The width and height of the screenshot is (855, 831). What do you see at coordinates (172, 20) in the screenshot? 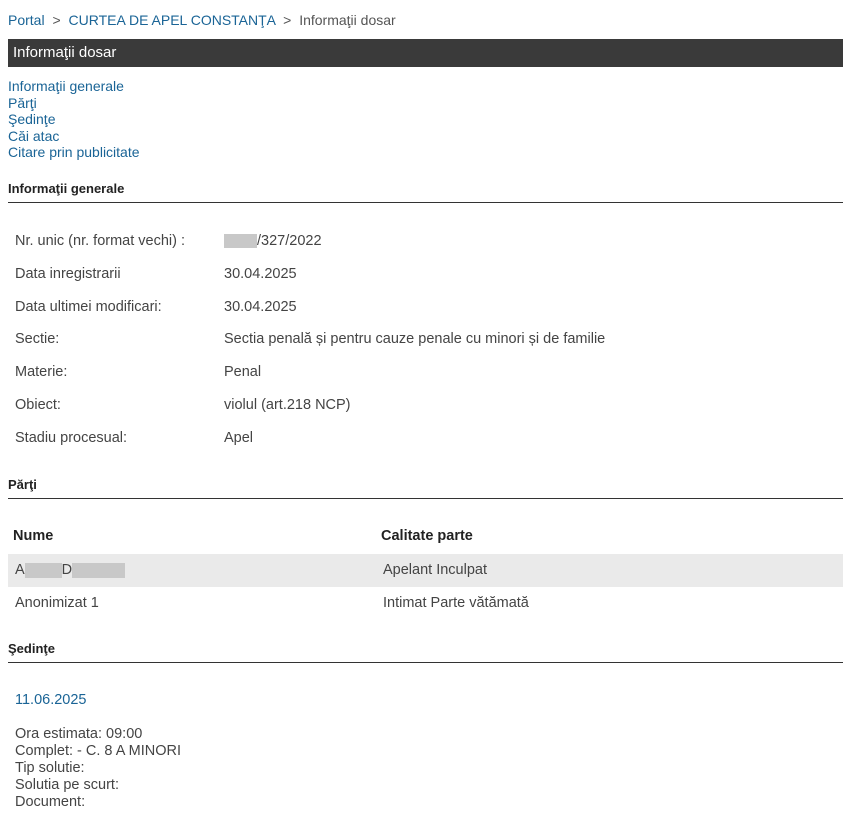
I see `breadcrumb-court-link: CURTEA DE APEL CONSTANŢA` at bounding box center [172, 20].